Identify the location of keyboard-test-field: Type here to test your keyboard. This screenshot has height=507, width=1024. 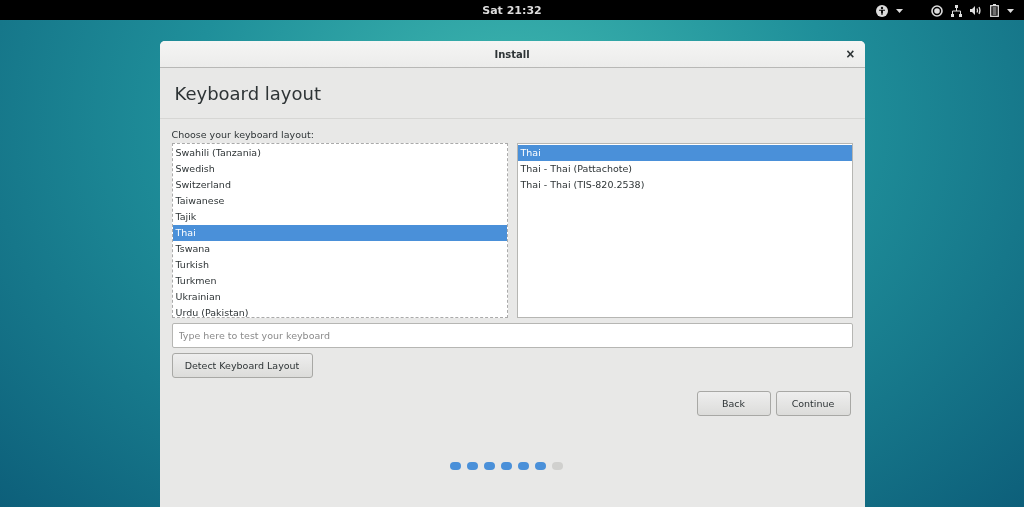
(512, 335).